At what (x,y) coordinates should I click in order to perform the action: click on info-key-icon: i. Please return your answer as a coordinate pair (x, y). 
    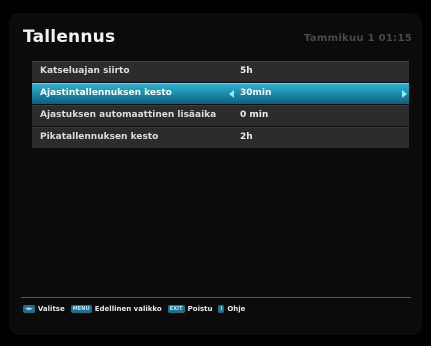
    Looking at the image, I should click on (221, 309).